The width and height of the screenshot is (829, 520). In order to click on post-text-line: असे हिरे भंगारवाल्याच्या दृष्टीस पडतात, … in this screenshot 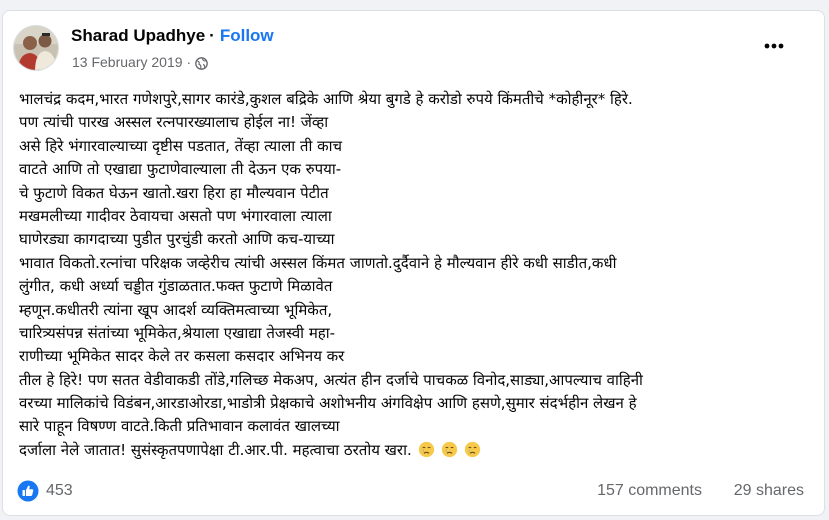, I will do `click(181, 145)`.